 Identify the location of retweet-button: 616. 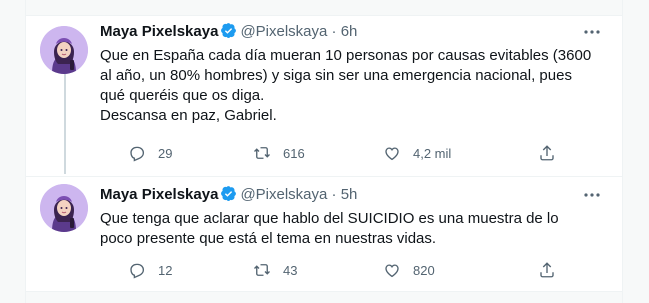
(279, 153).